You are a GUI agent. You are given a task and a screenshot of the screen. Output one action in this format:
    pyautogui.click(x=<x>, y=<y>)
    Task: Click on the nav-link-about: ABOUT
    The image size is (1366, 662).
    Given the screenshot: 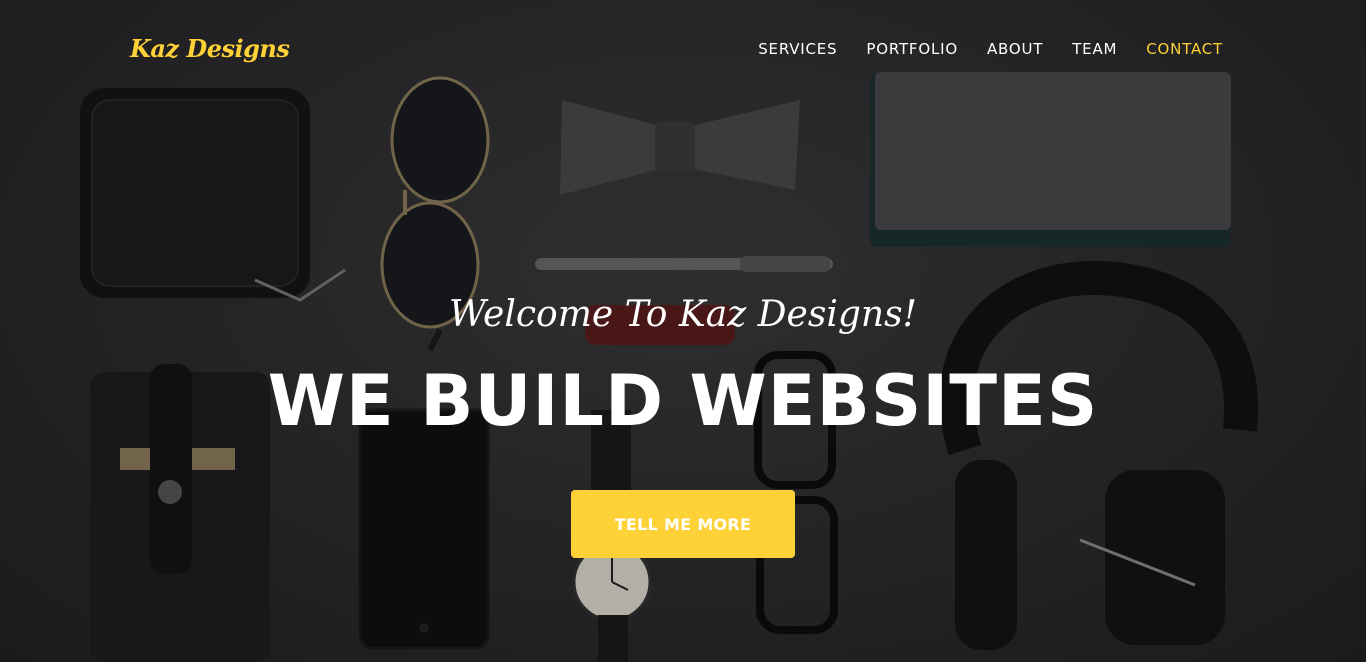 What is the action you would take?
    pyautogui.click(x=1015, y=49)
    